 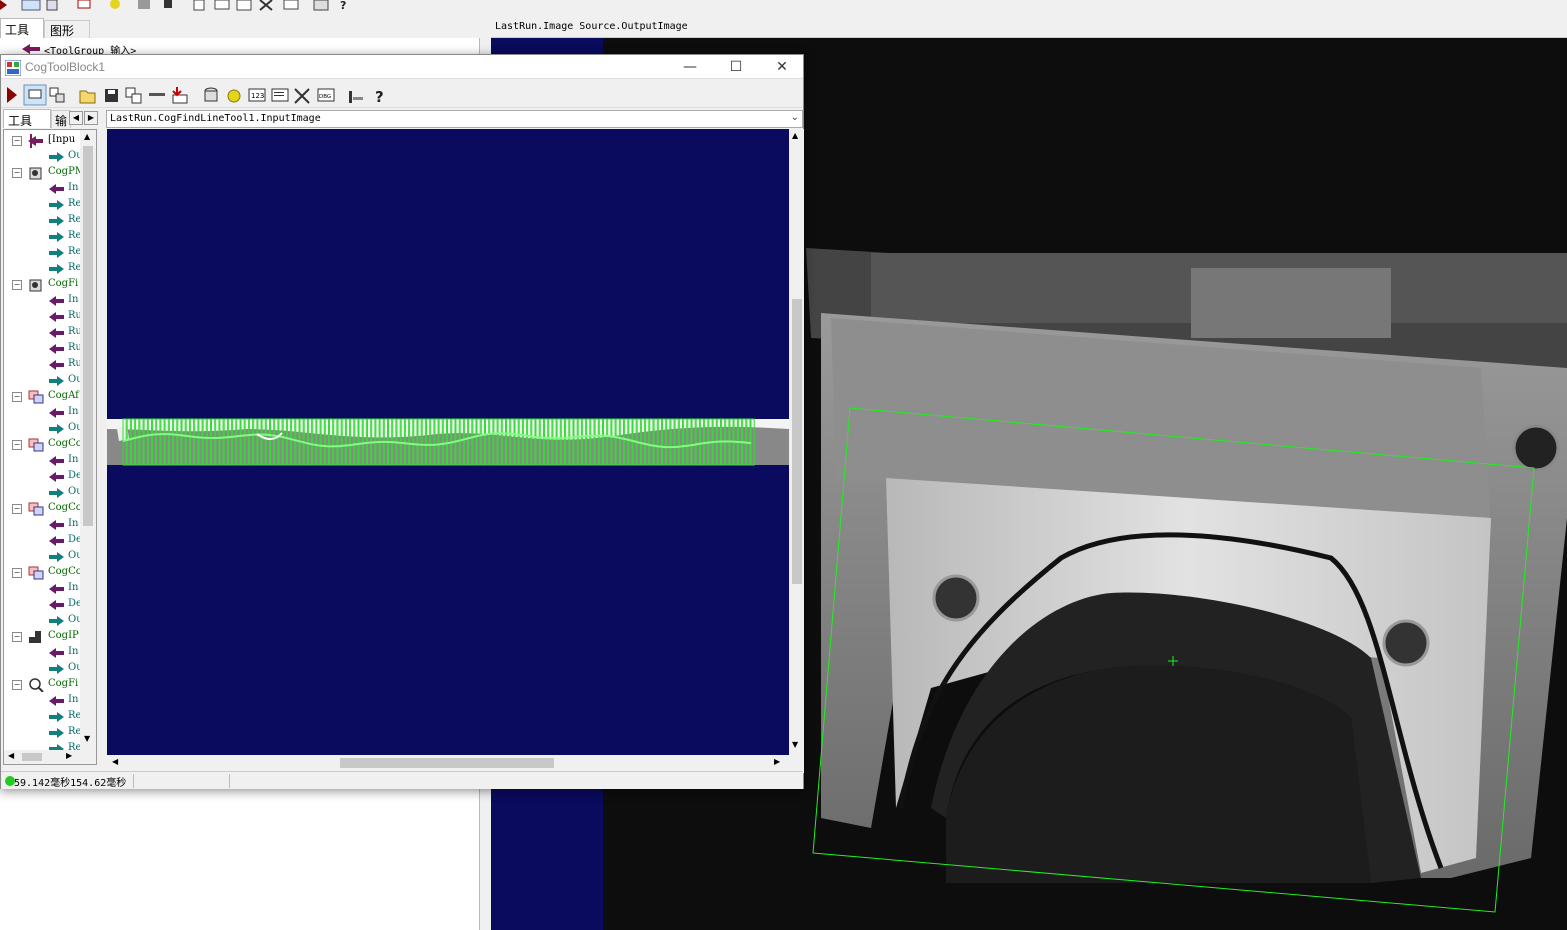 I want to click on run-icon, so click(x=12, y=95).